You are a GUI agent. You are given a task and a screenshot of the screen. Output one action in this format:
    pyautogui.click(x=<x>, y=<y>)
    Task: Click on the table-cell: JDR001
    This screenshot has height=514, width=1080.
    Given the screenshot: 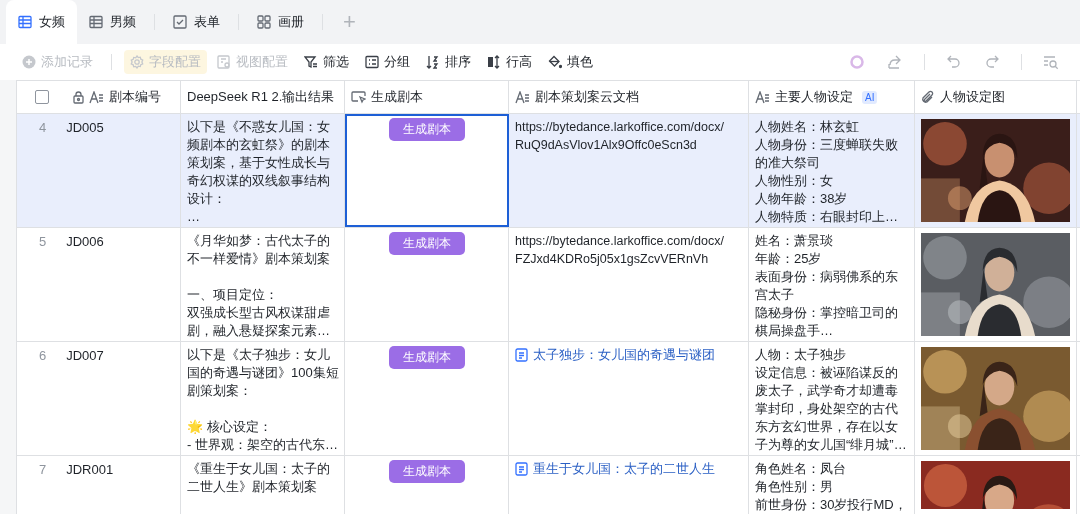 What is the action you would take?
    pyautogui.click(x=90, y=470)
    